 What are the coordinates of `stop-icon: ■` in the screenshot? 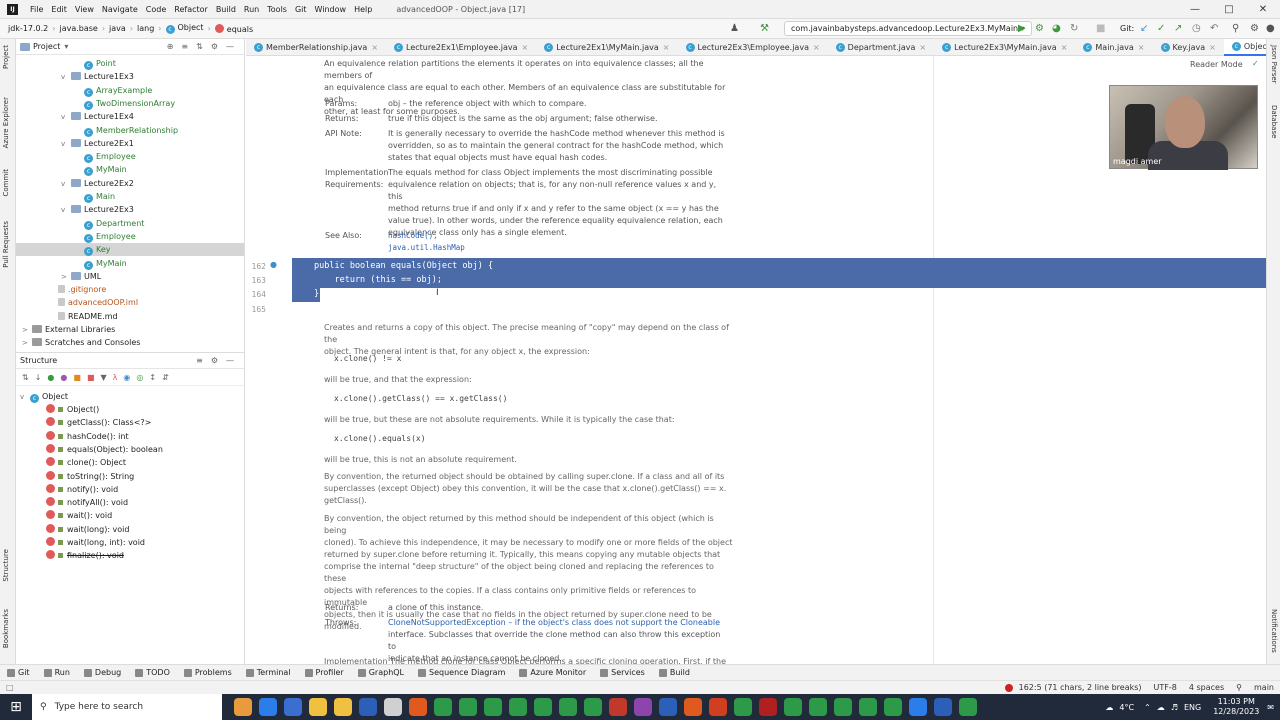 It's located at (1100, 28).